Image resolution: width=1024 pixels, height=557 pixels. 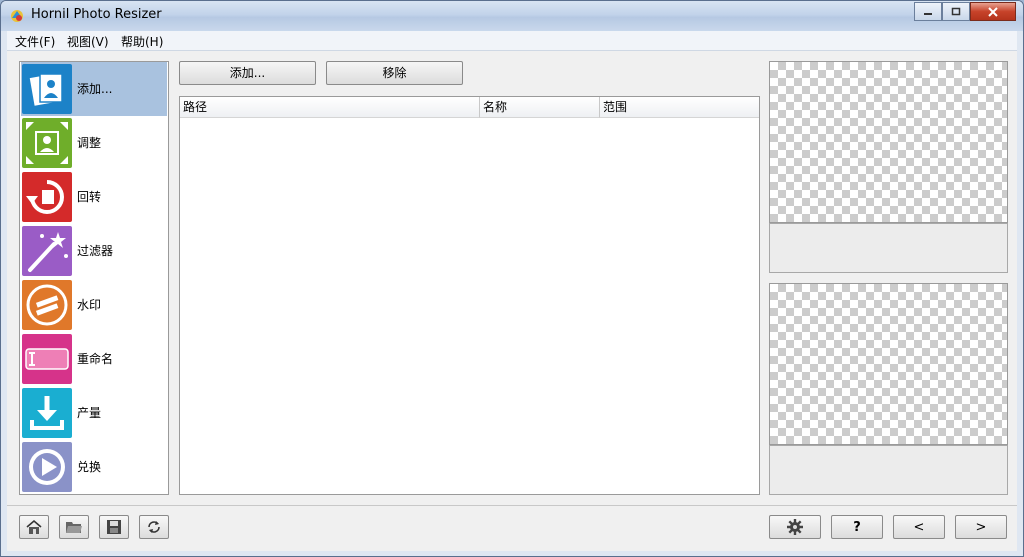 I want to click on home-button, so click(x=34, y=527).